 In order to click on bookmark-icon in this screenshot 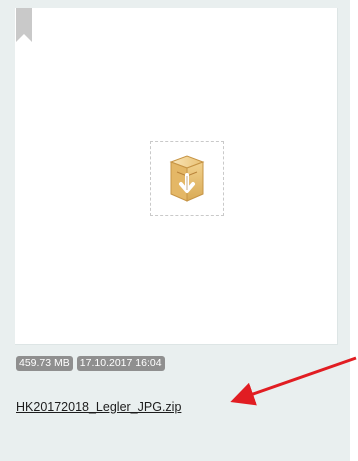, I will do `click(24, 25)`.